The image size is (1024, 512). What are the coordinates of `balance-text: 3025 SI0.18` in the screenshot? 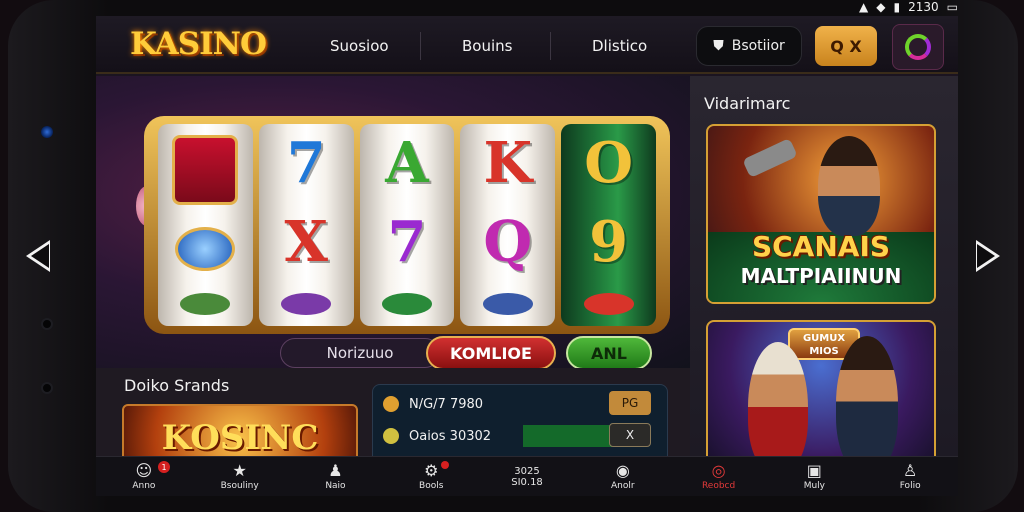 It's located at (527, 476).